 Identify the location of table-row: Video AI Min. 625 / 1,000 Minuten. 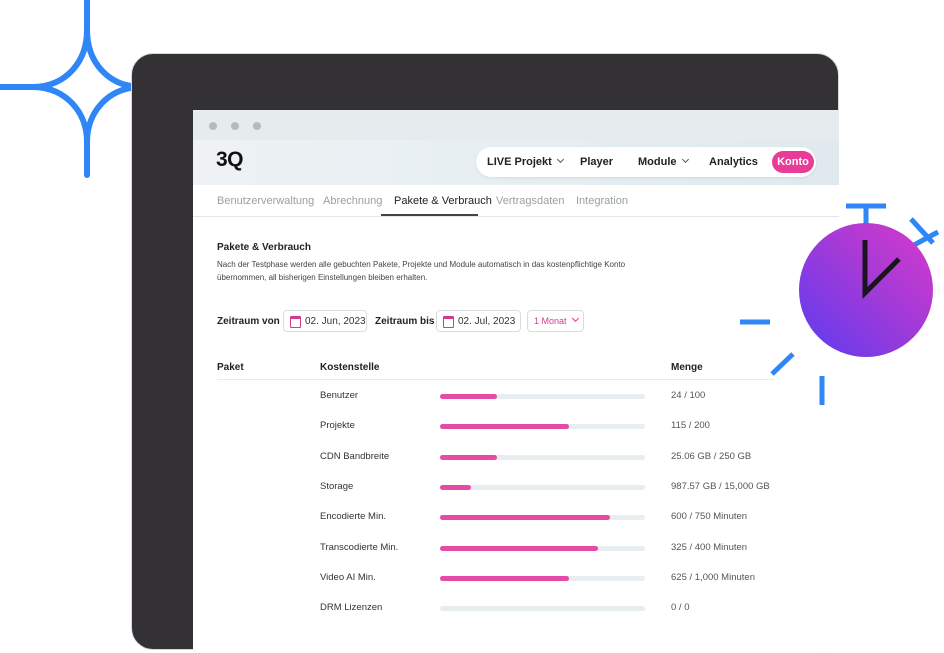
(516, 582).